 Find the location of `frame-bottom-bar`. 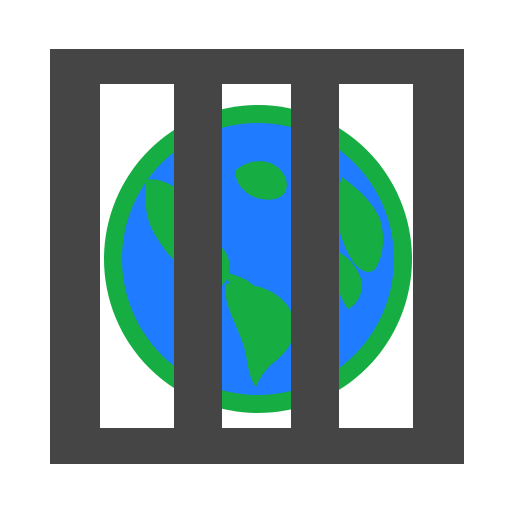

frame-bottom-bar is located at coordinates (257, 446).